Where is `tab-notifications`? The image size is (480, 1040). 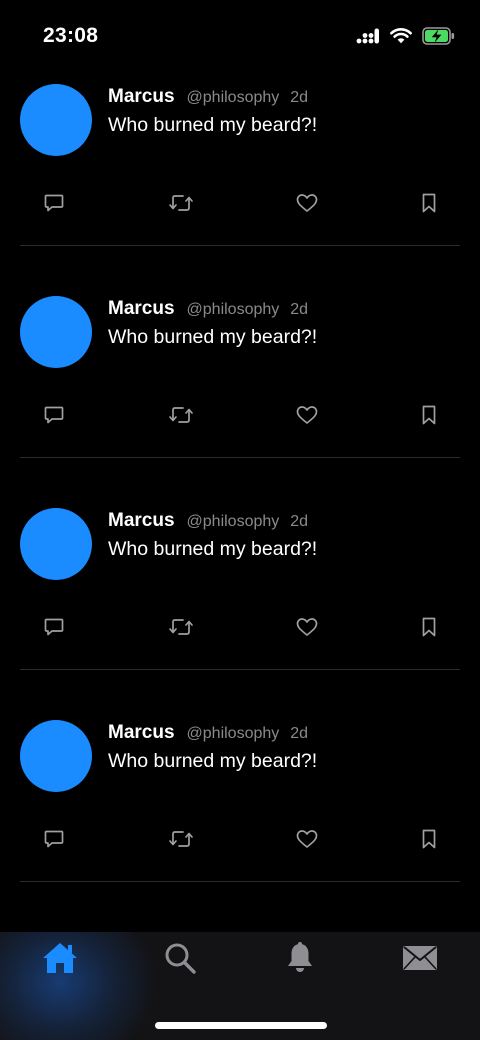 tab-notifications is located at coordinates (300, 960).